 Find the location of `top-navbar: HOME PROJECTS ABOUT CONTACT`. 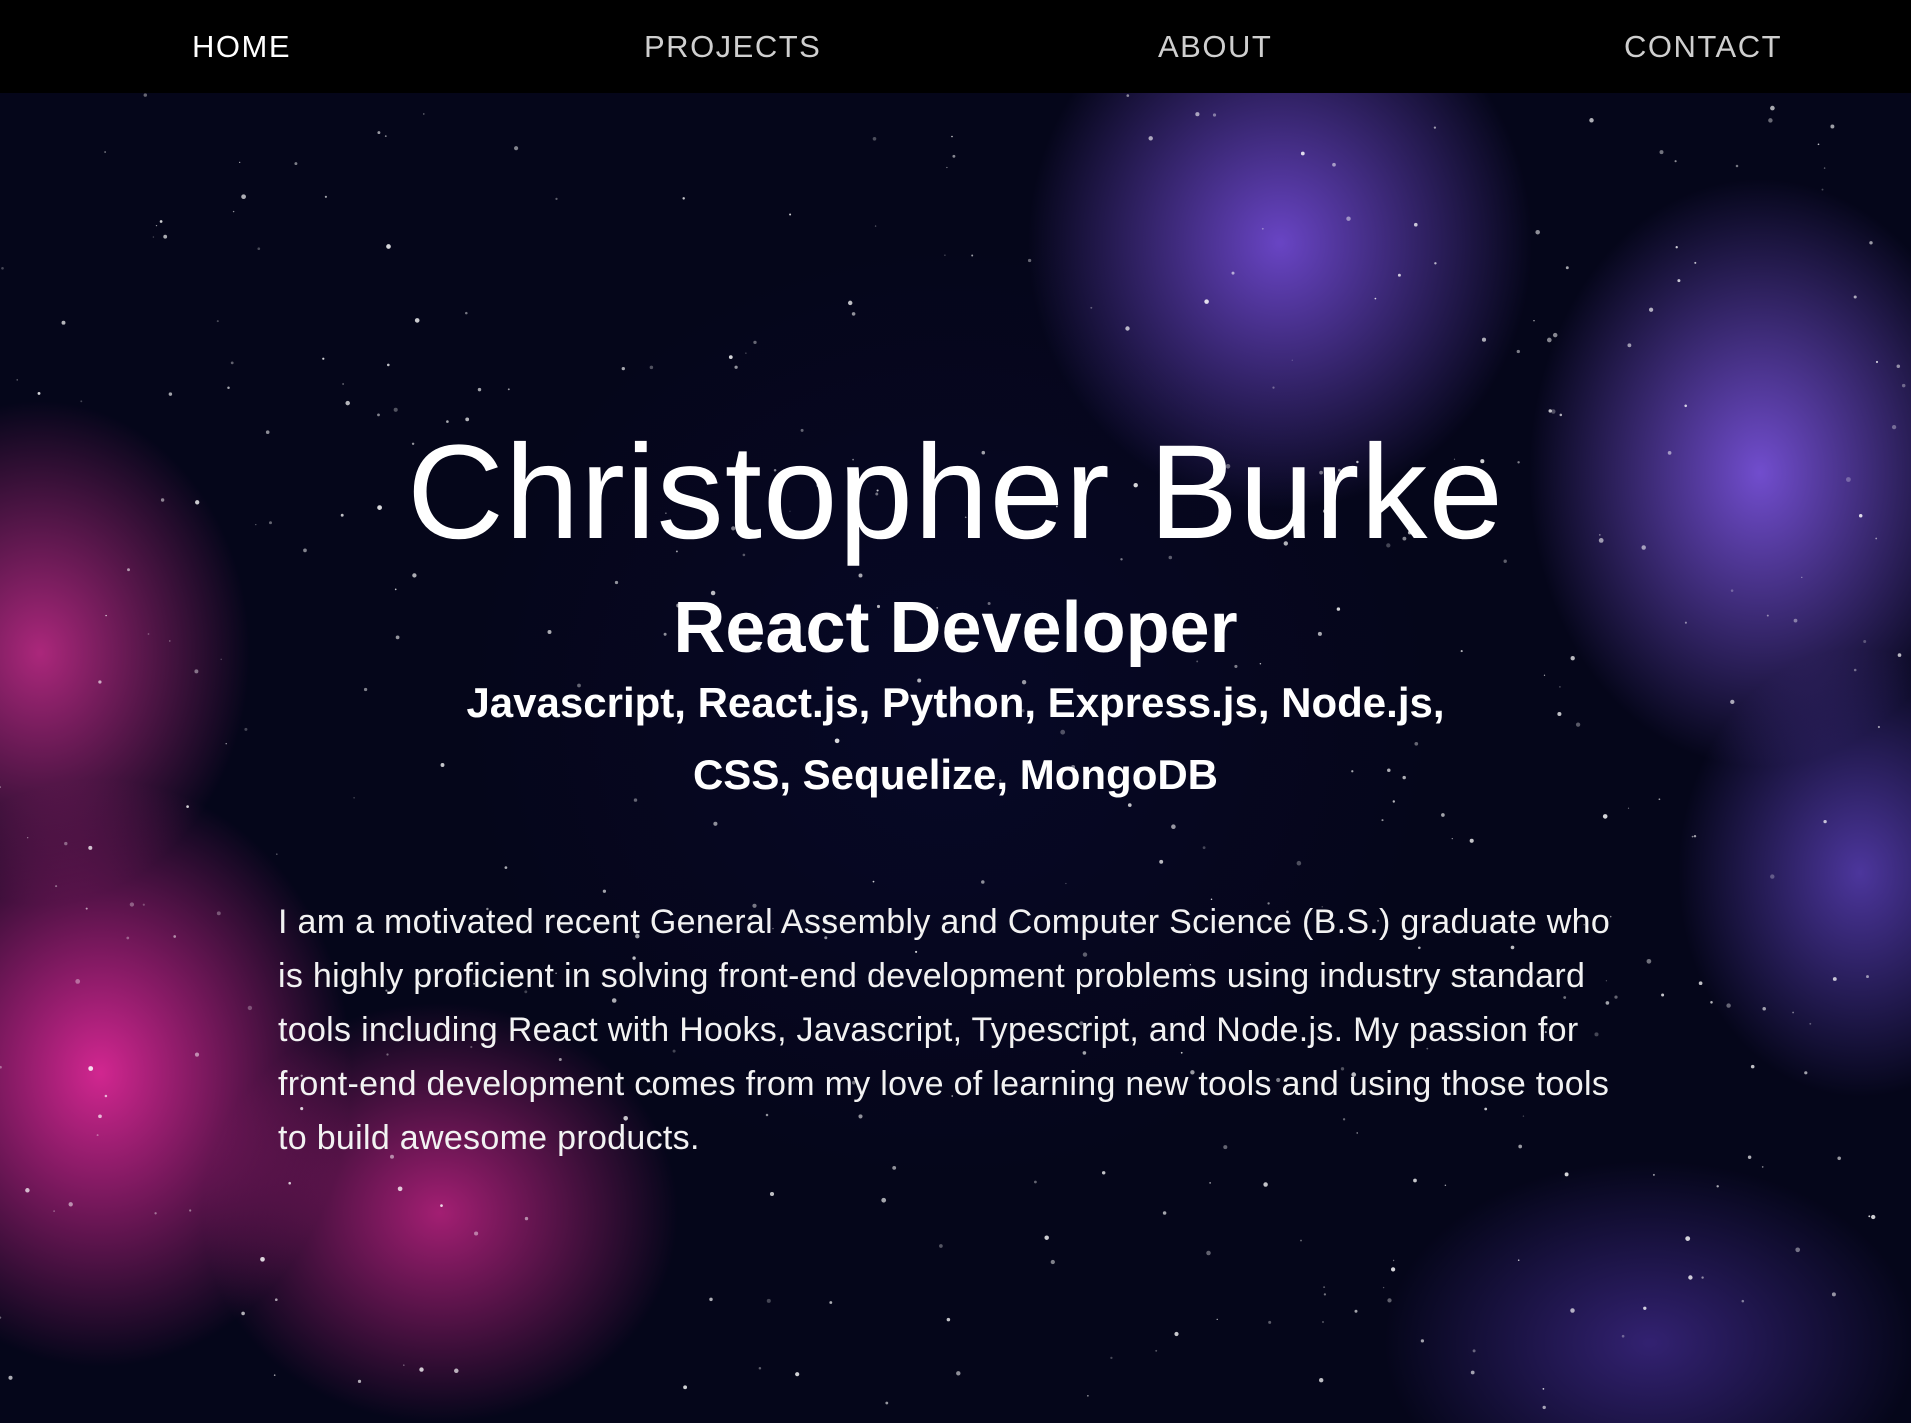

top-navbar: HOME PROJECTS ABOUT CONTACT is located at coordinates (955, 46).